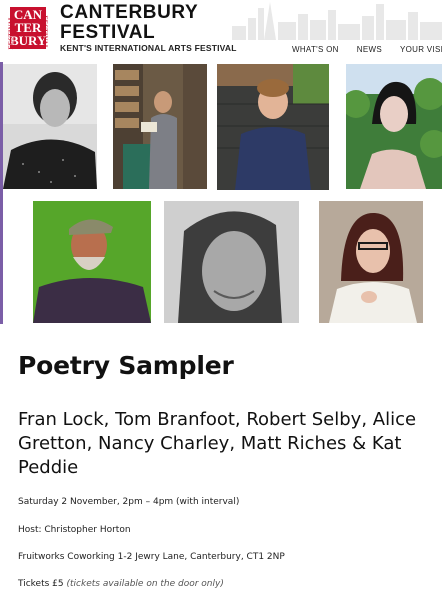 The width and height of the screenshot is (442, 591). I want to click on skyline-graphic, so click(337, 21).